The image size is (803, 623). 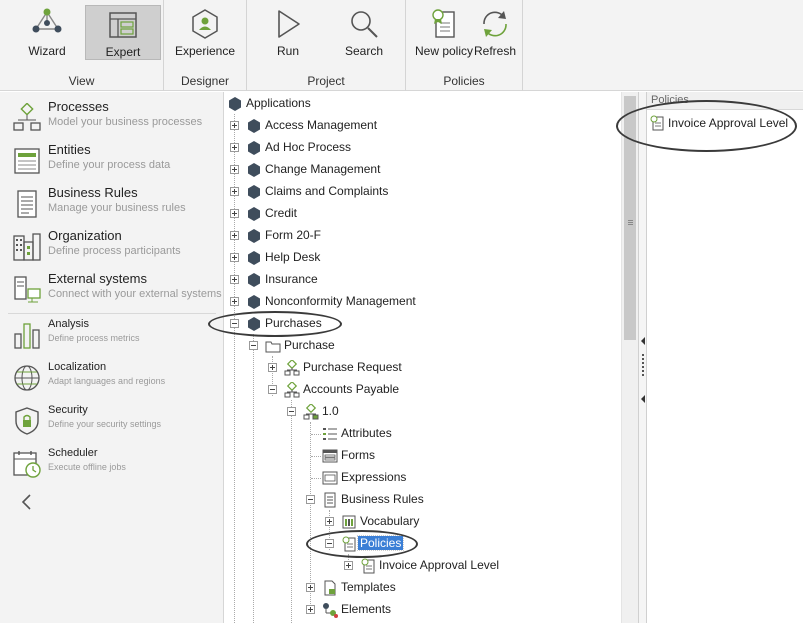 What do you see at coordinates (422, 192) in the screenshot?
I see `tree-node-app: Claims and Complaints` at bounding box center [422, 192].